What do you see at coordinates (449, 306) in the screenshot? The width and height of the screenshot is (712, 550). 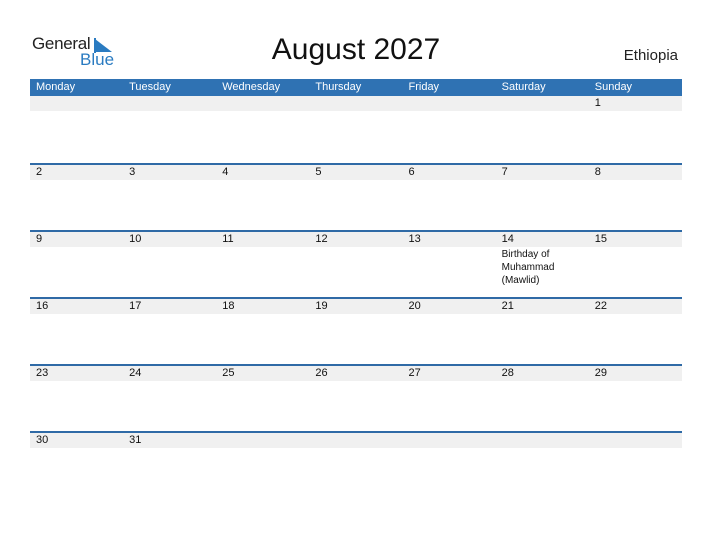 I see `day-cell: 20` at bounding box center [449, 306].